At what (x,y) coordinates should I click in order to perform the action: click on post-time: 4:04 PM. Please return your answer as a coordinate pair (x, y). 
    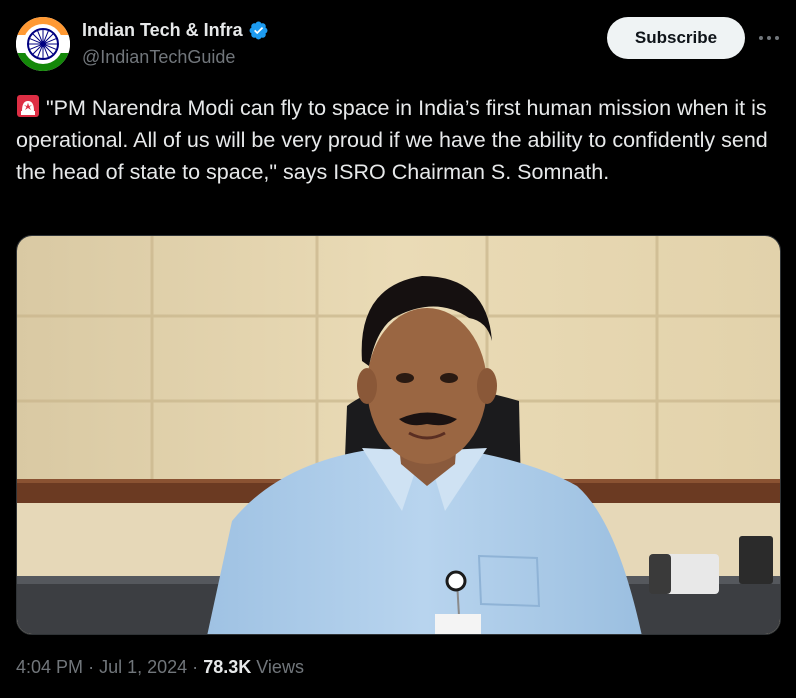
    Looking at the image, I should click on (49, 667).